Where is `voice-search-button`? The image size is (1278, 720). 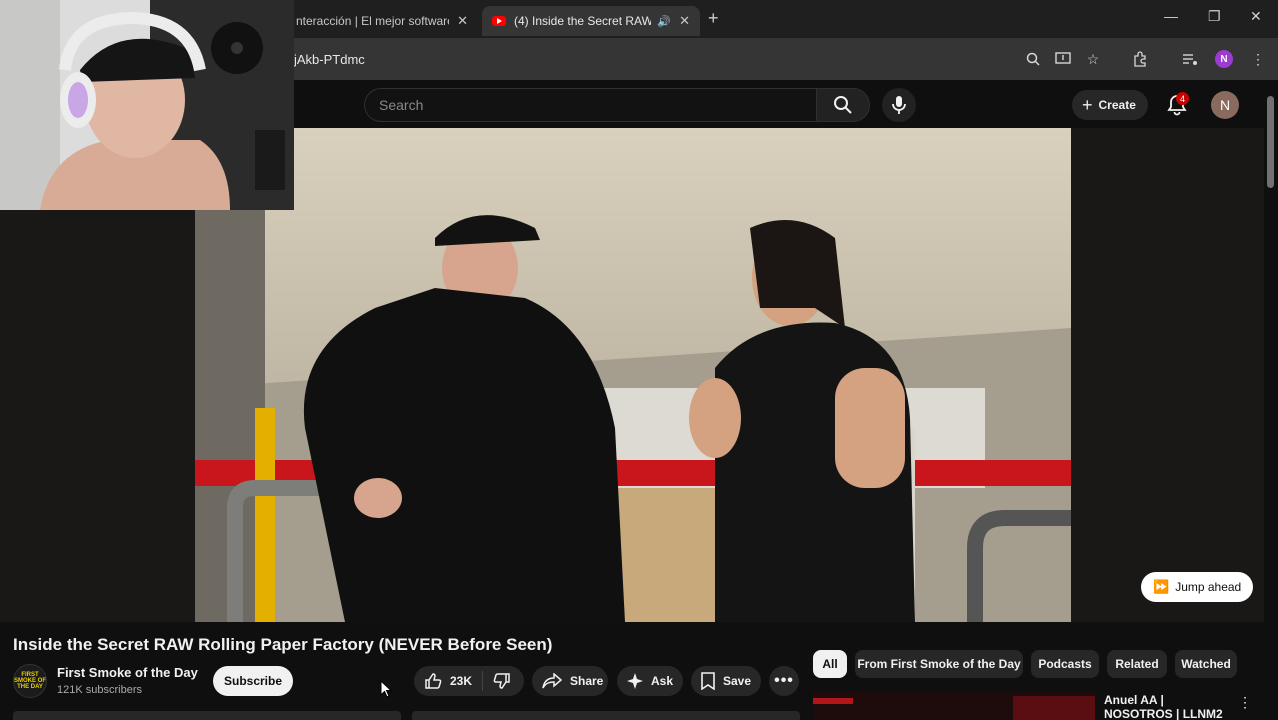
voice-search-button is located at coordinates (899, 105).